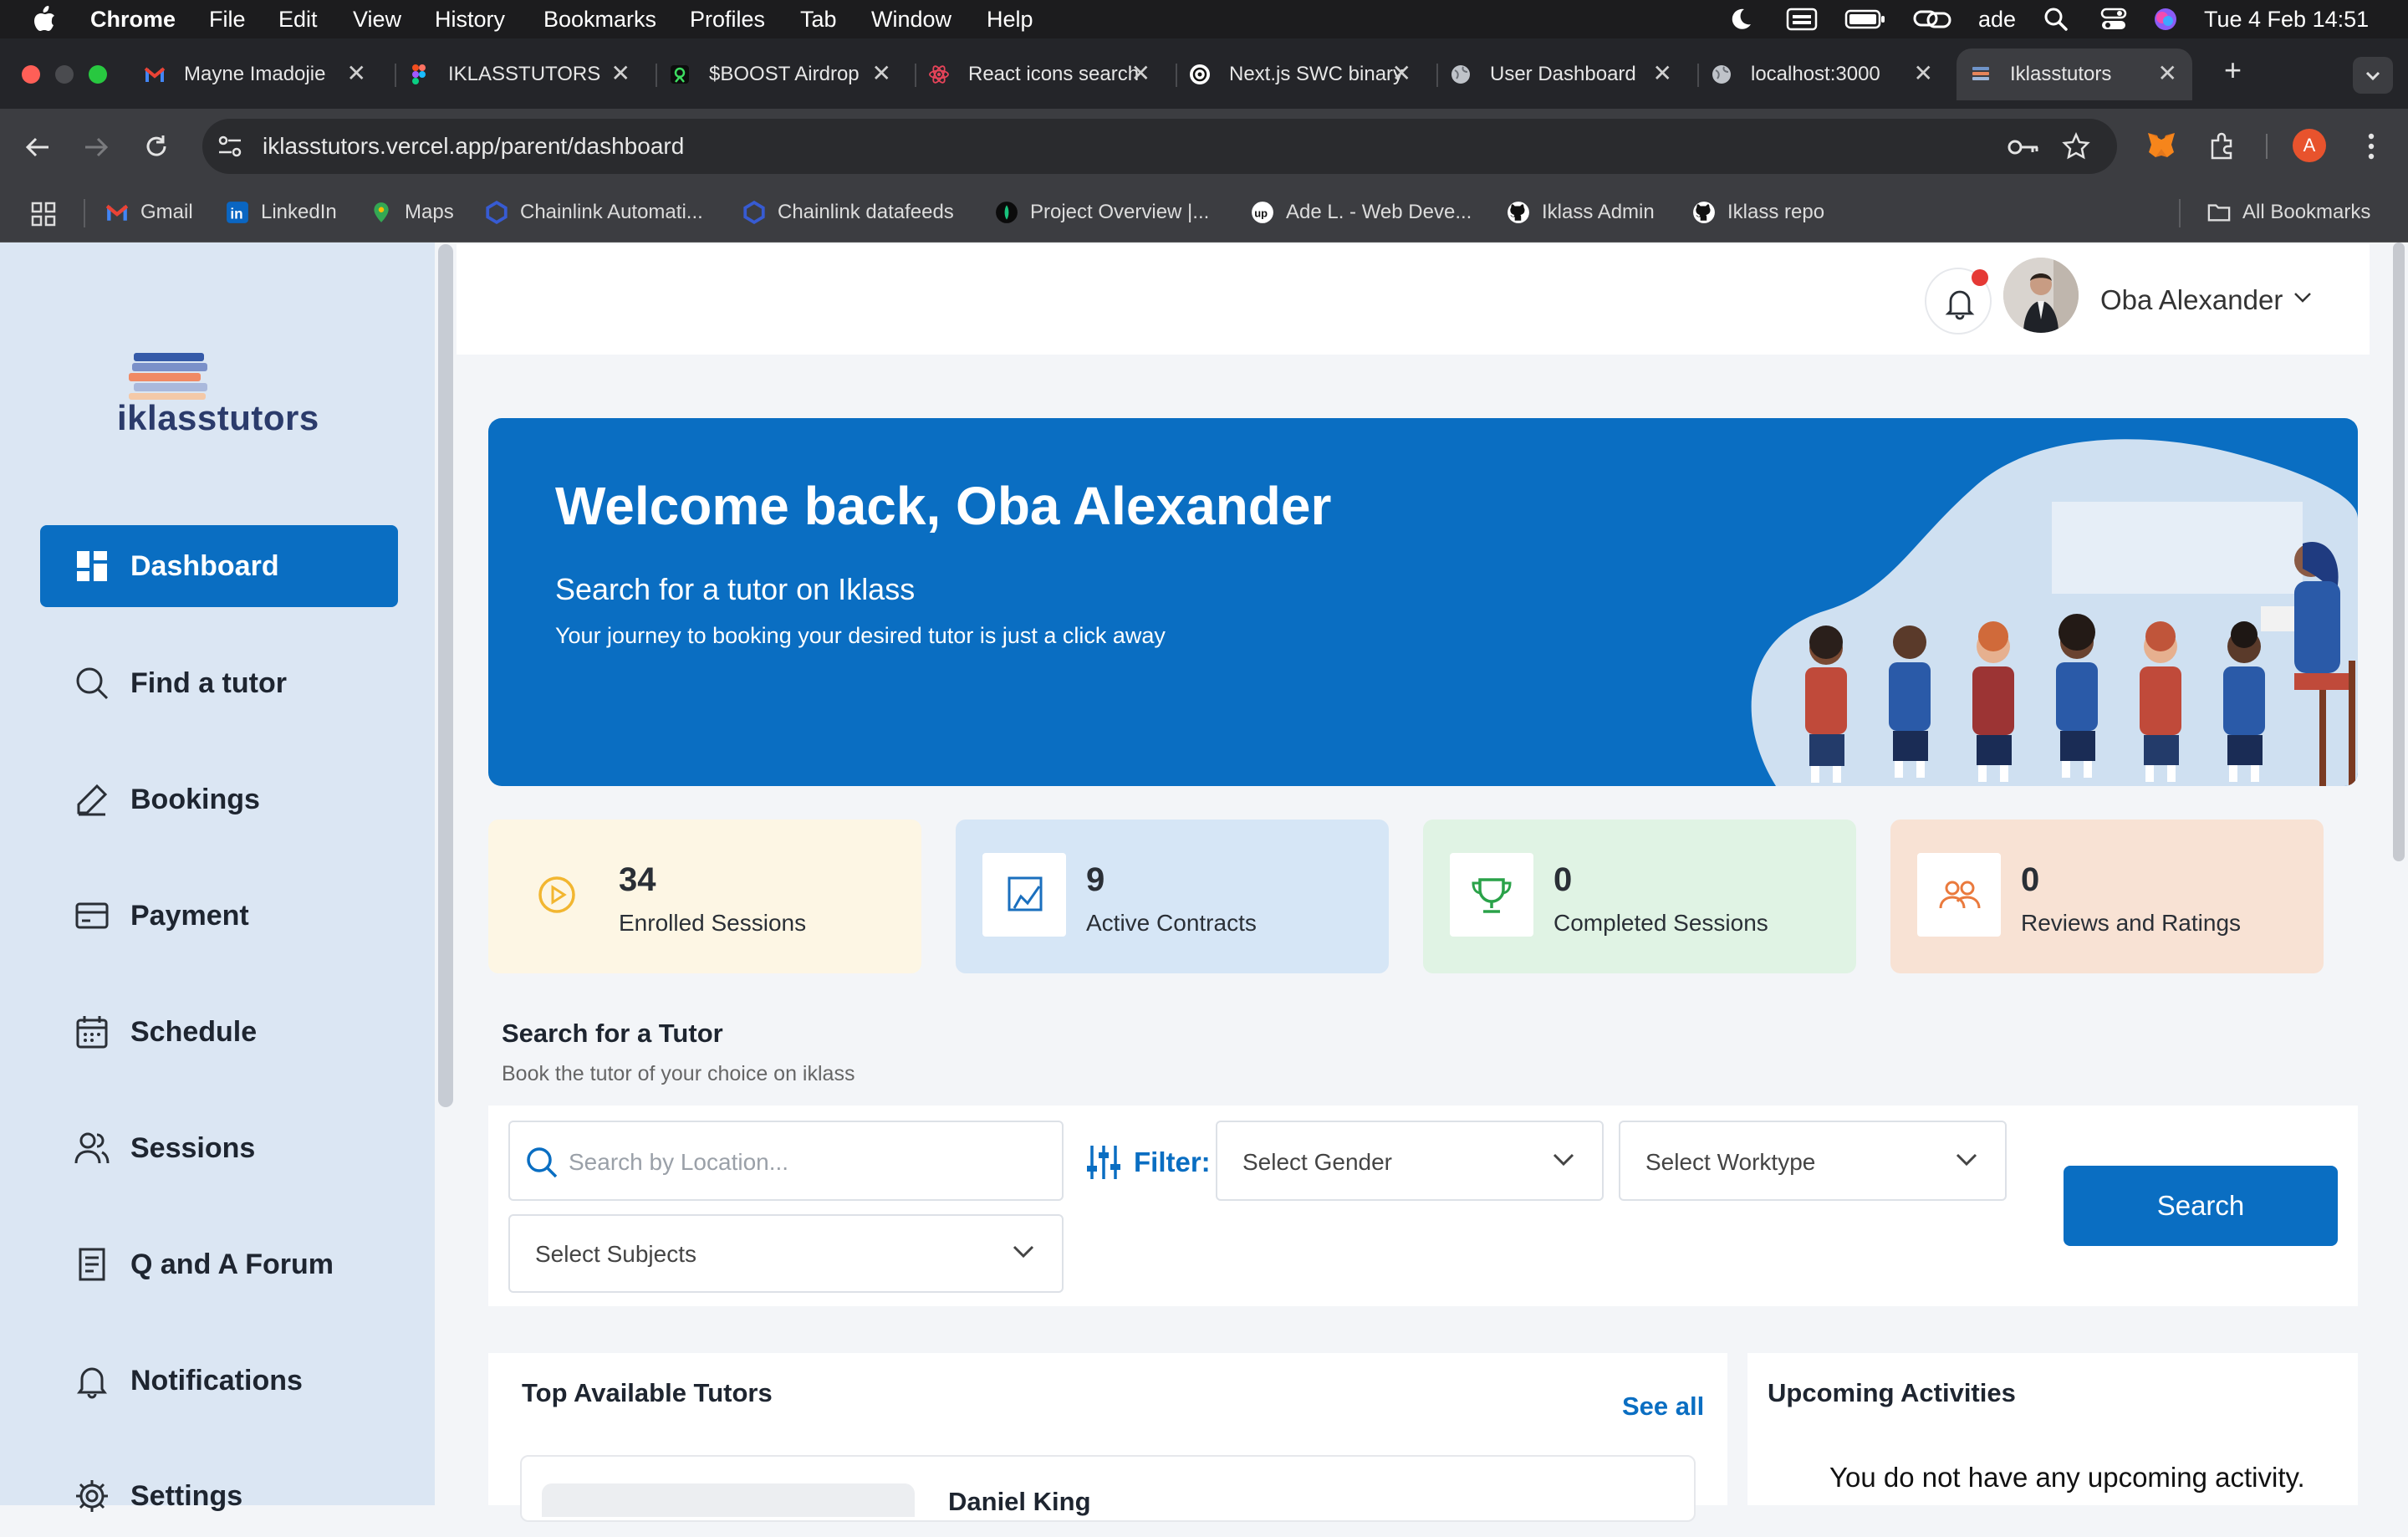  Describe the element at coordinates (729, 1500) in the screenshot. I see `tutor-photo` at that location.